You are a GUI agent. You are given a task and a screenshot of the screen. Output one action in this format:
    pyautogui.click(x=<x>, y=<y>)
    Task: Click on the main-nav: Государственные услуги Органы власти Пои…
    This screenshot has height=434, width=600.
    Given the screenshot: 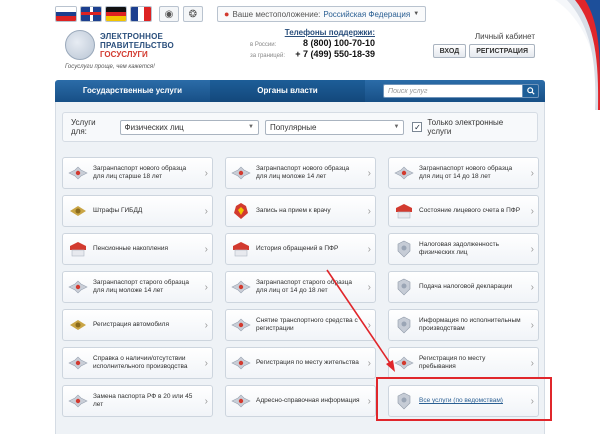 What is the action you would take?
    pyautogui.click(x=300, y=91)
    